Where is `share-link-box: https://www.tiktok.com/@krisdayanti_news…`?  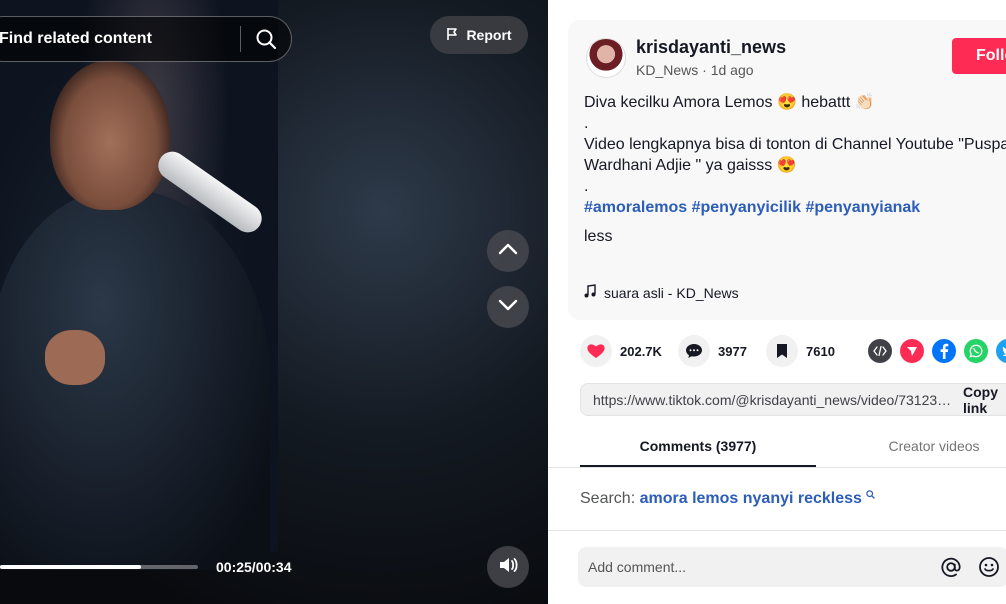
share-link-box: https://www.tiktok.com/@krisdayanti_news… is located at coordinates (793, 399).